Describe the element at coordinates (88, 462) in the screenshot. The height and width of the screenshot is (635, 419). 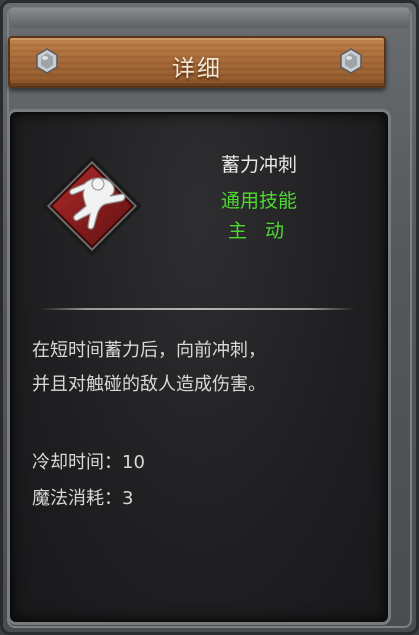
I see `cooldown-stat: 冷却时间：10` at that location.